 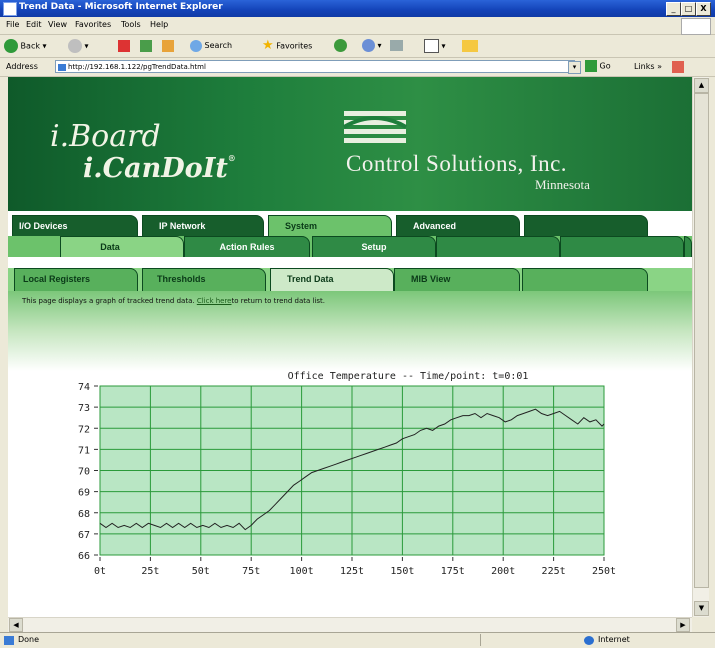 What do you see at coordinates (701, 85) in the screenshot?
I see `scroll-up-button: ▲` at bounding box center [701, 85].